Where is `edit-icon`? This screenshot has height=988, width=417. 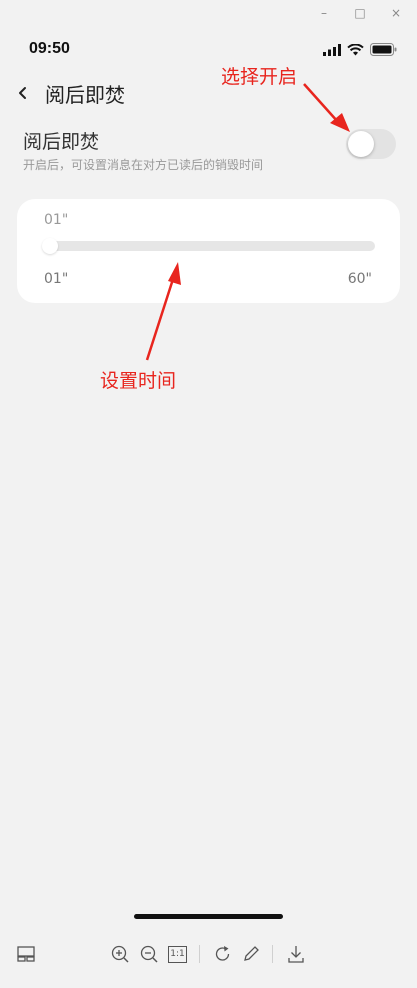
edit-icon is located at coordinates (251, 954).